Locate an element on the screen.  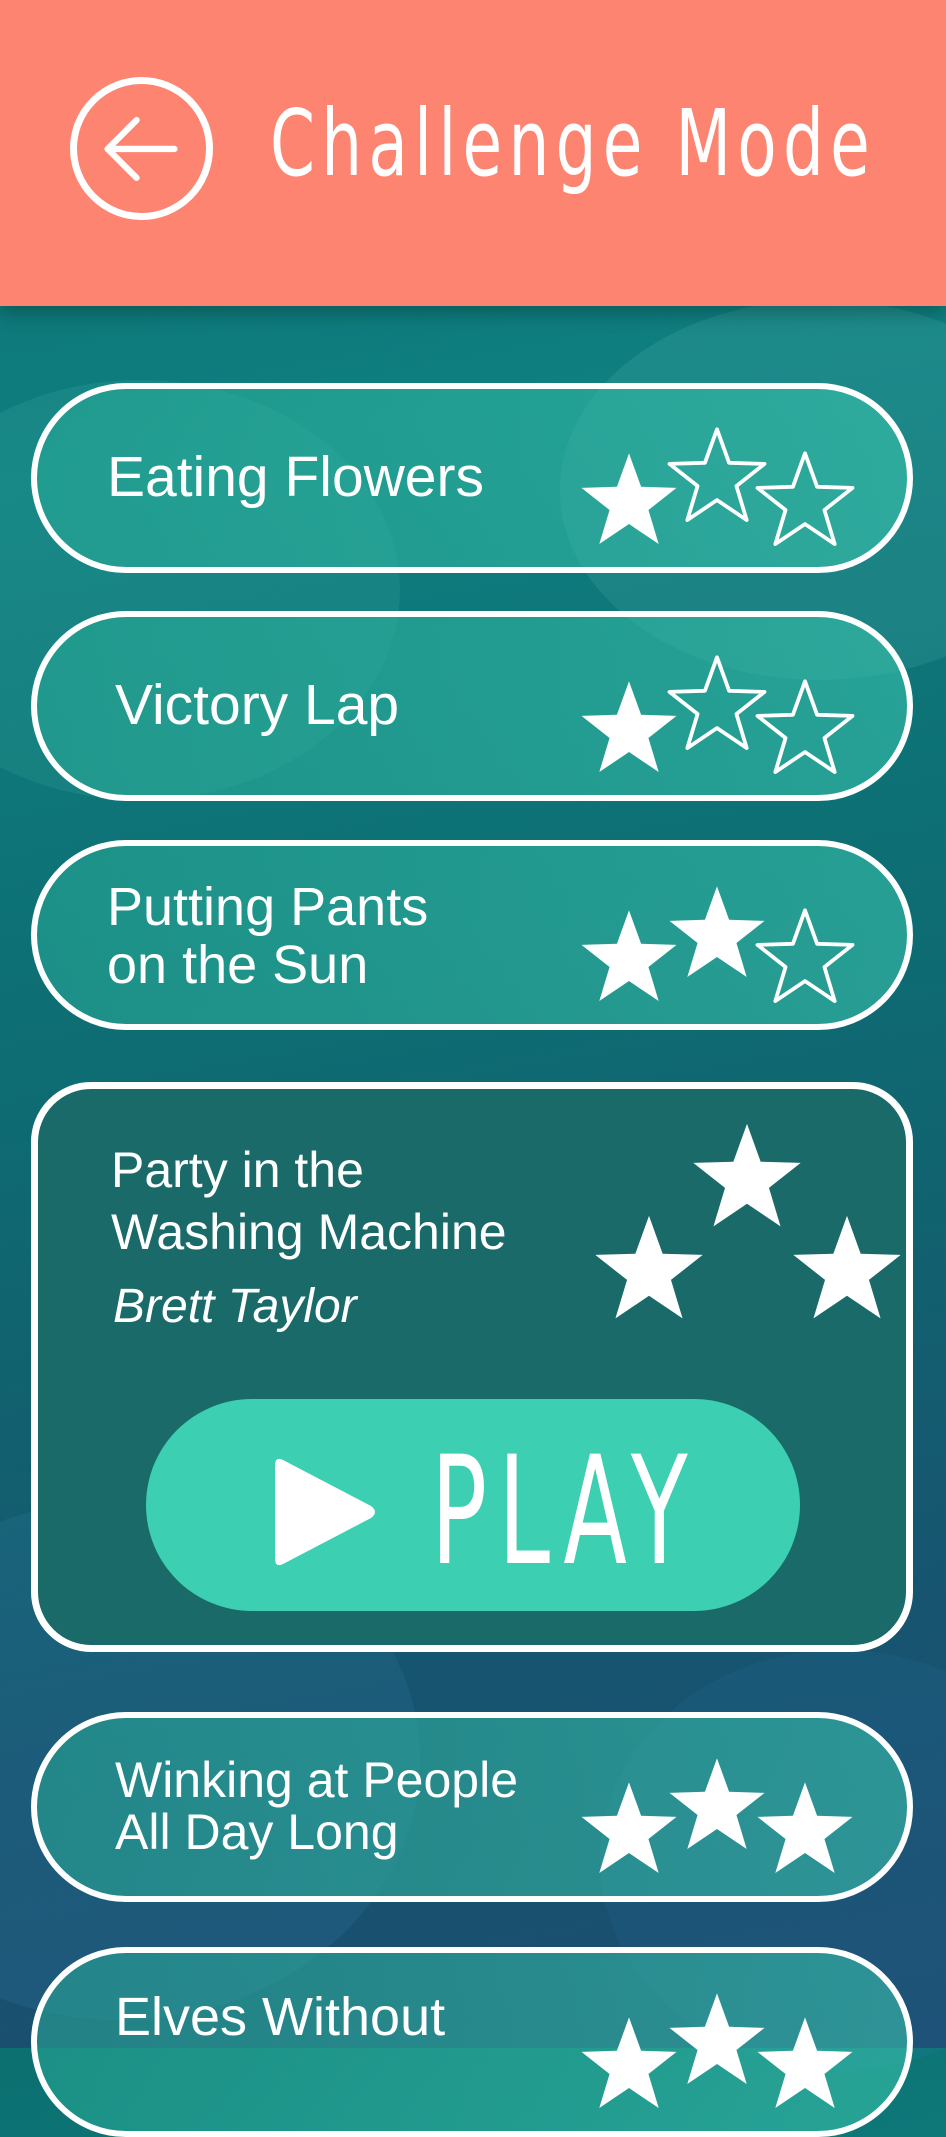
arrow-left-icon is located at coordinates (141, 148).